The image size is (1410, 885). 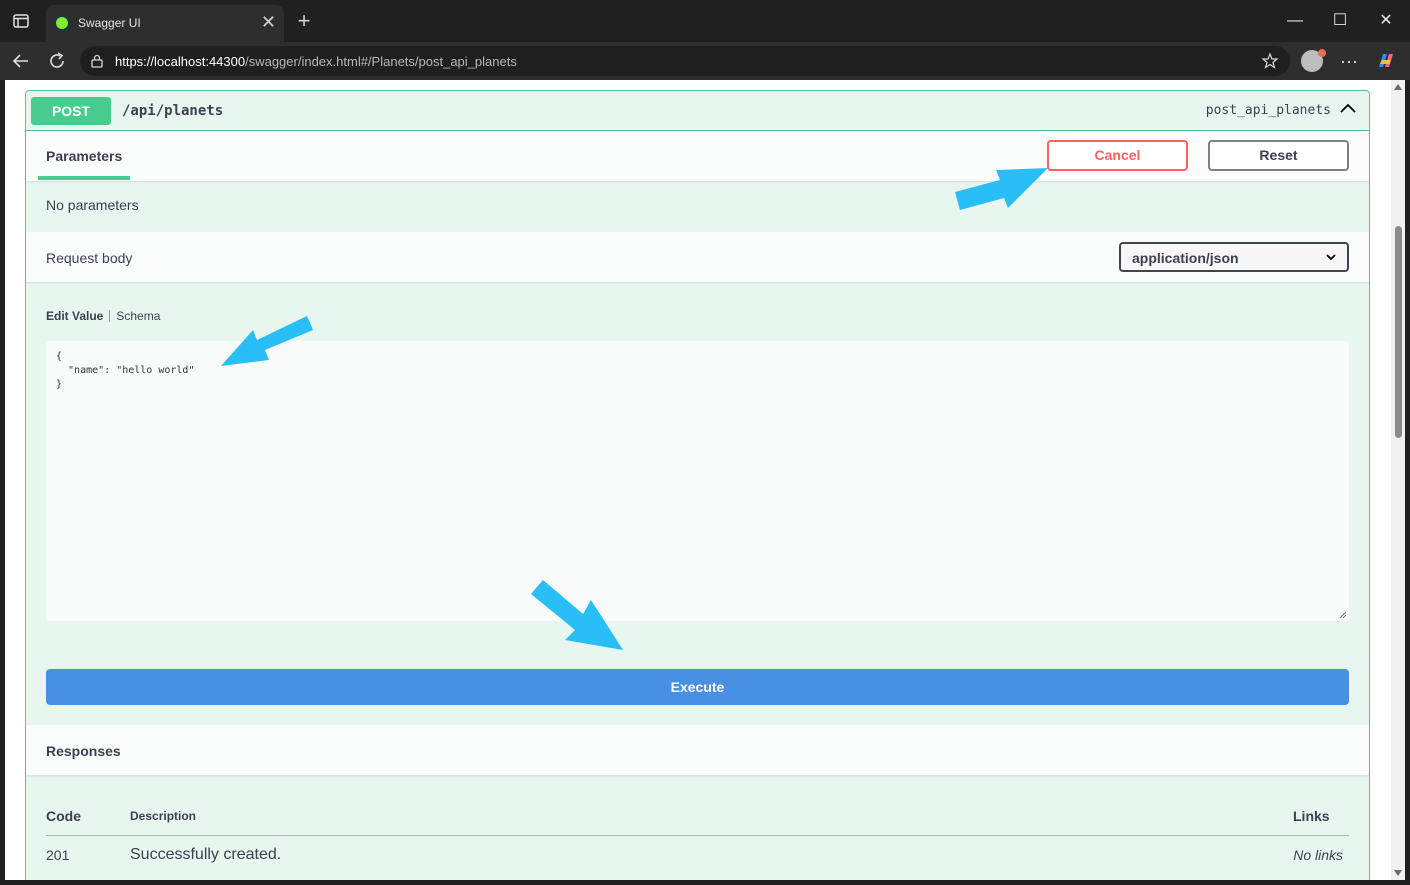 I want to click on browser-tab: Swagger UI ✕, so click(x=165, y=23).